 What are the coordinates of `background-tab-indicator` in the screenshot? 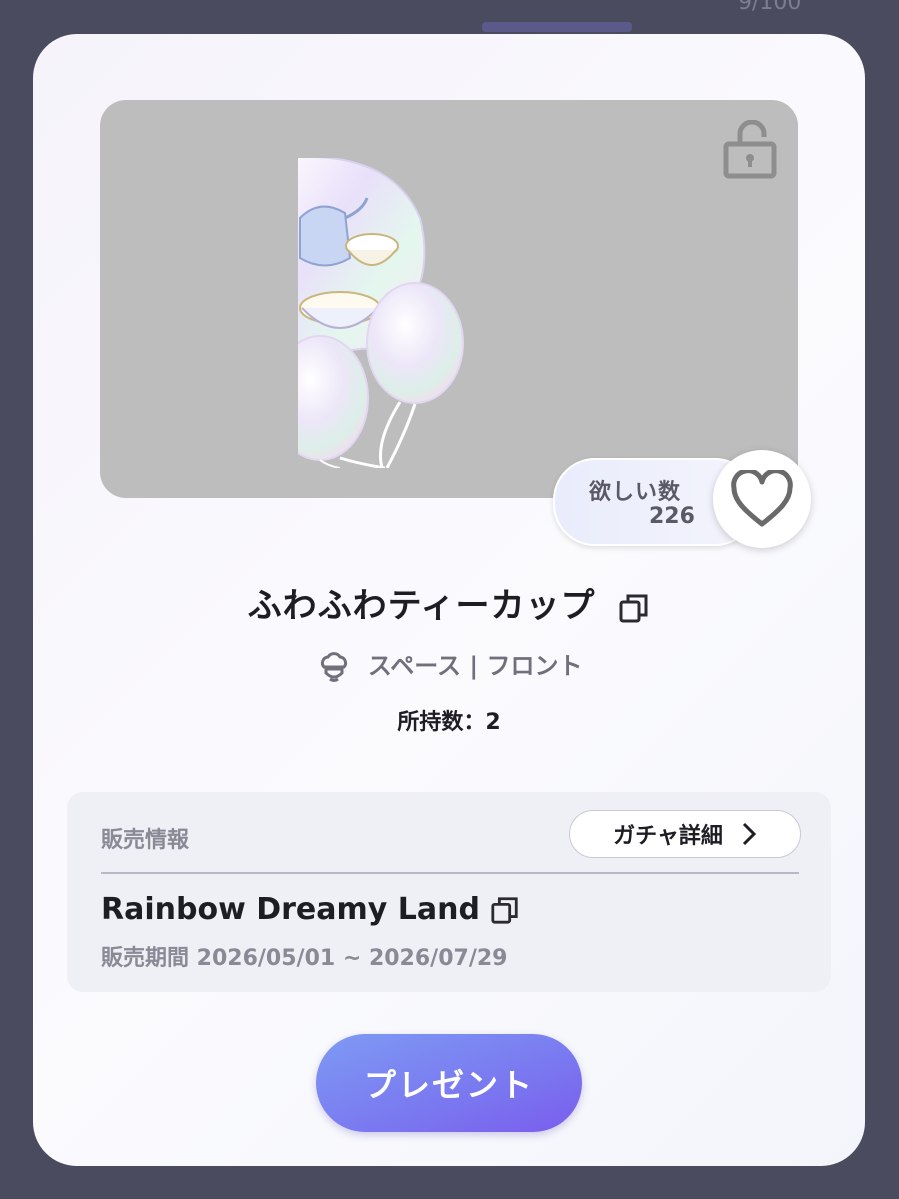 It's located at (557, 27).